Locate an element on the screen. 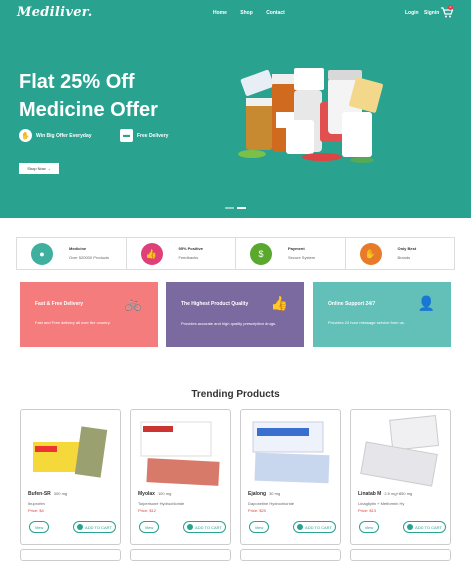  info-feedback: 👍 95% Positive Feedbacks is located at coordinates (181, 253).